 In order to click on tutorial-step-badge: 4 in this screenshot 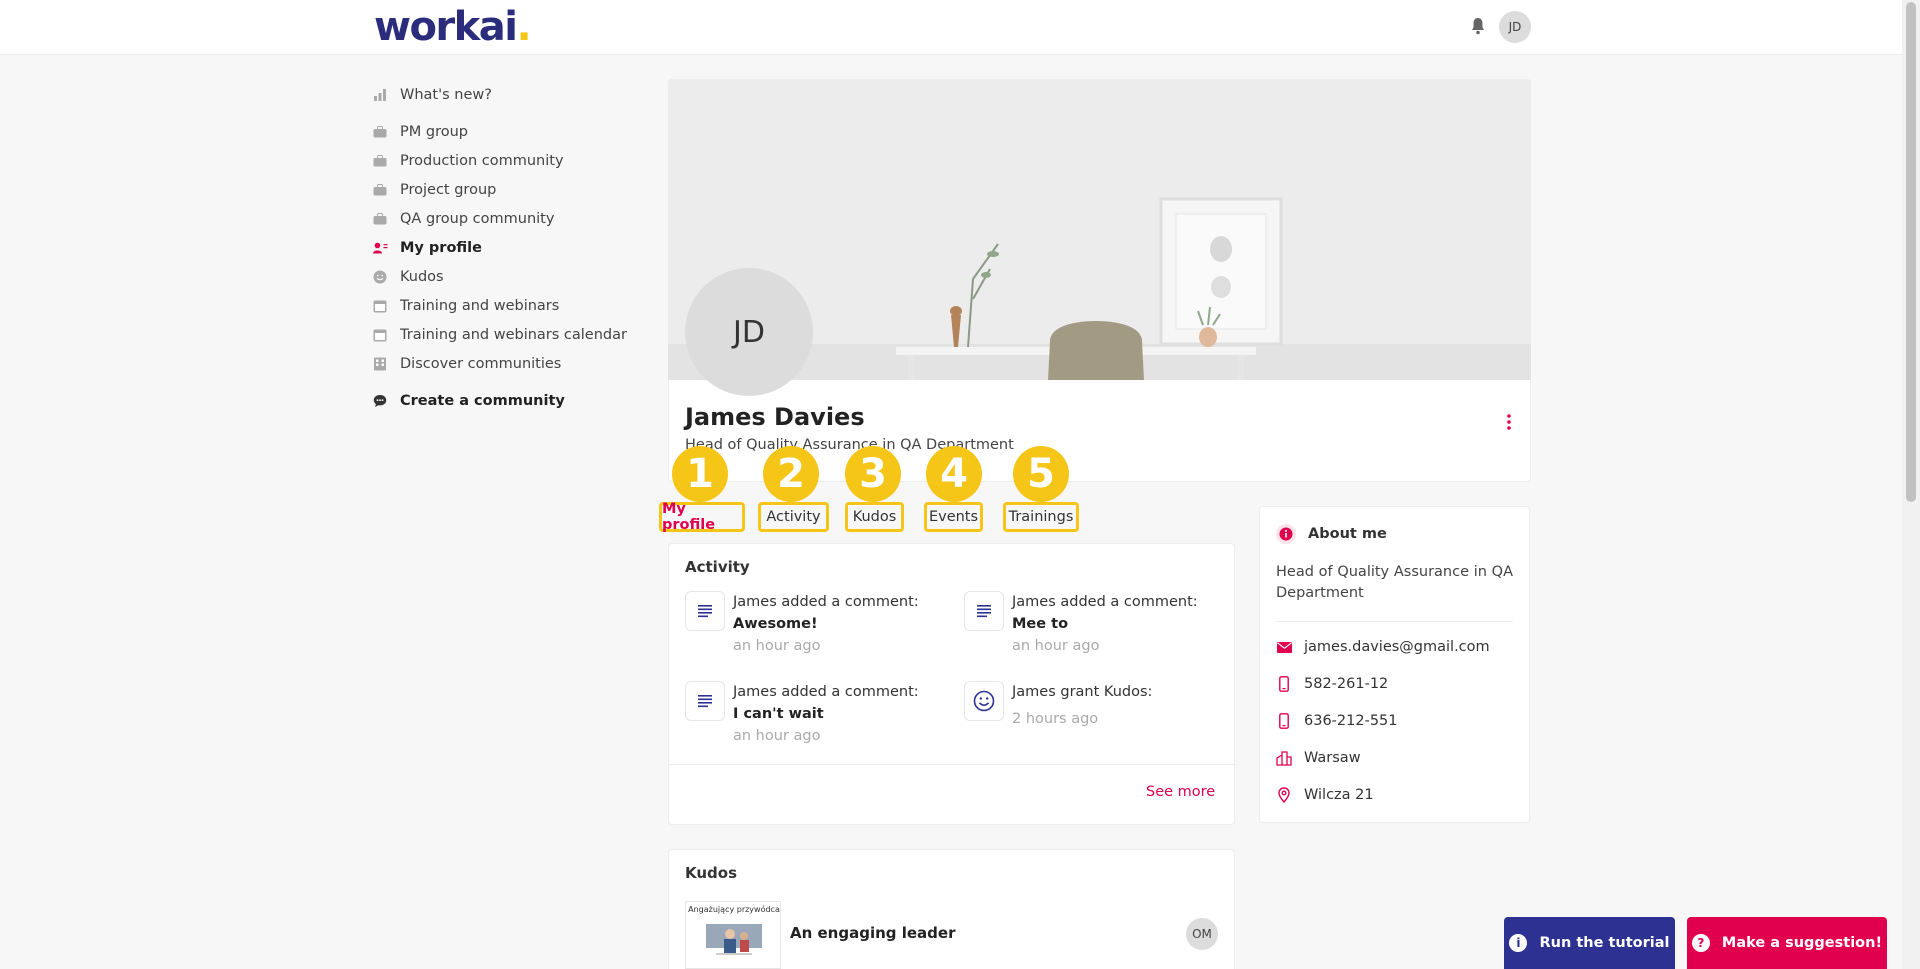, I will do `click(954, 474)`.